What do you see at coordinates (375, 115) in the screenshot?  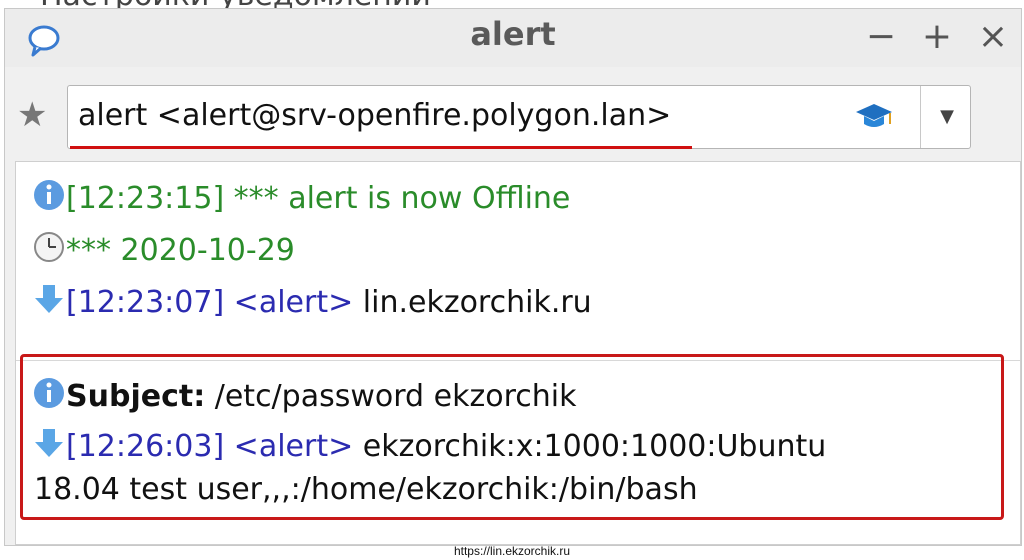 I see `contact-address: alert <alert@srv-openfire.polygon.lan>` at bounding box center [375, 115].